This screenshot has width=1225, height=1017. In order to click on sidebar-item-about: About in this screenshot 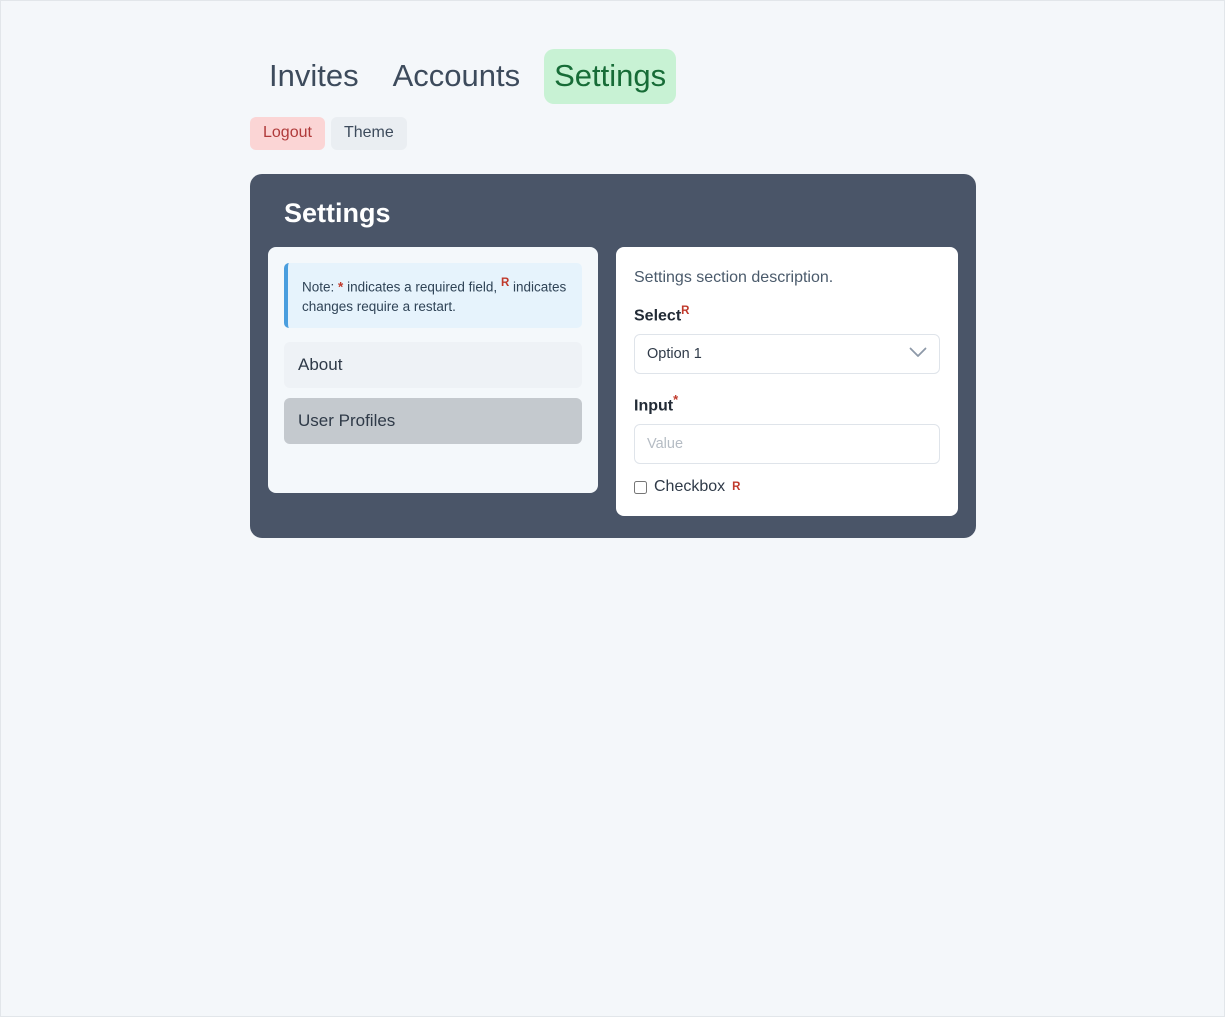, I will do `click(433, 365)`.